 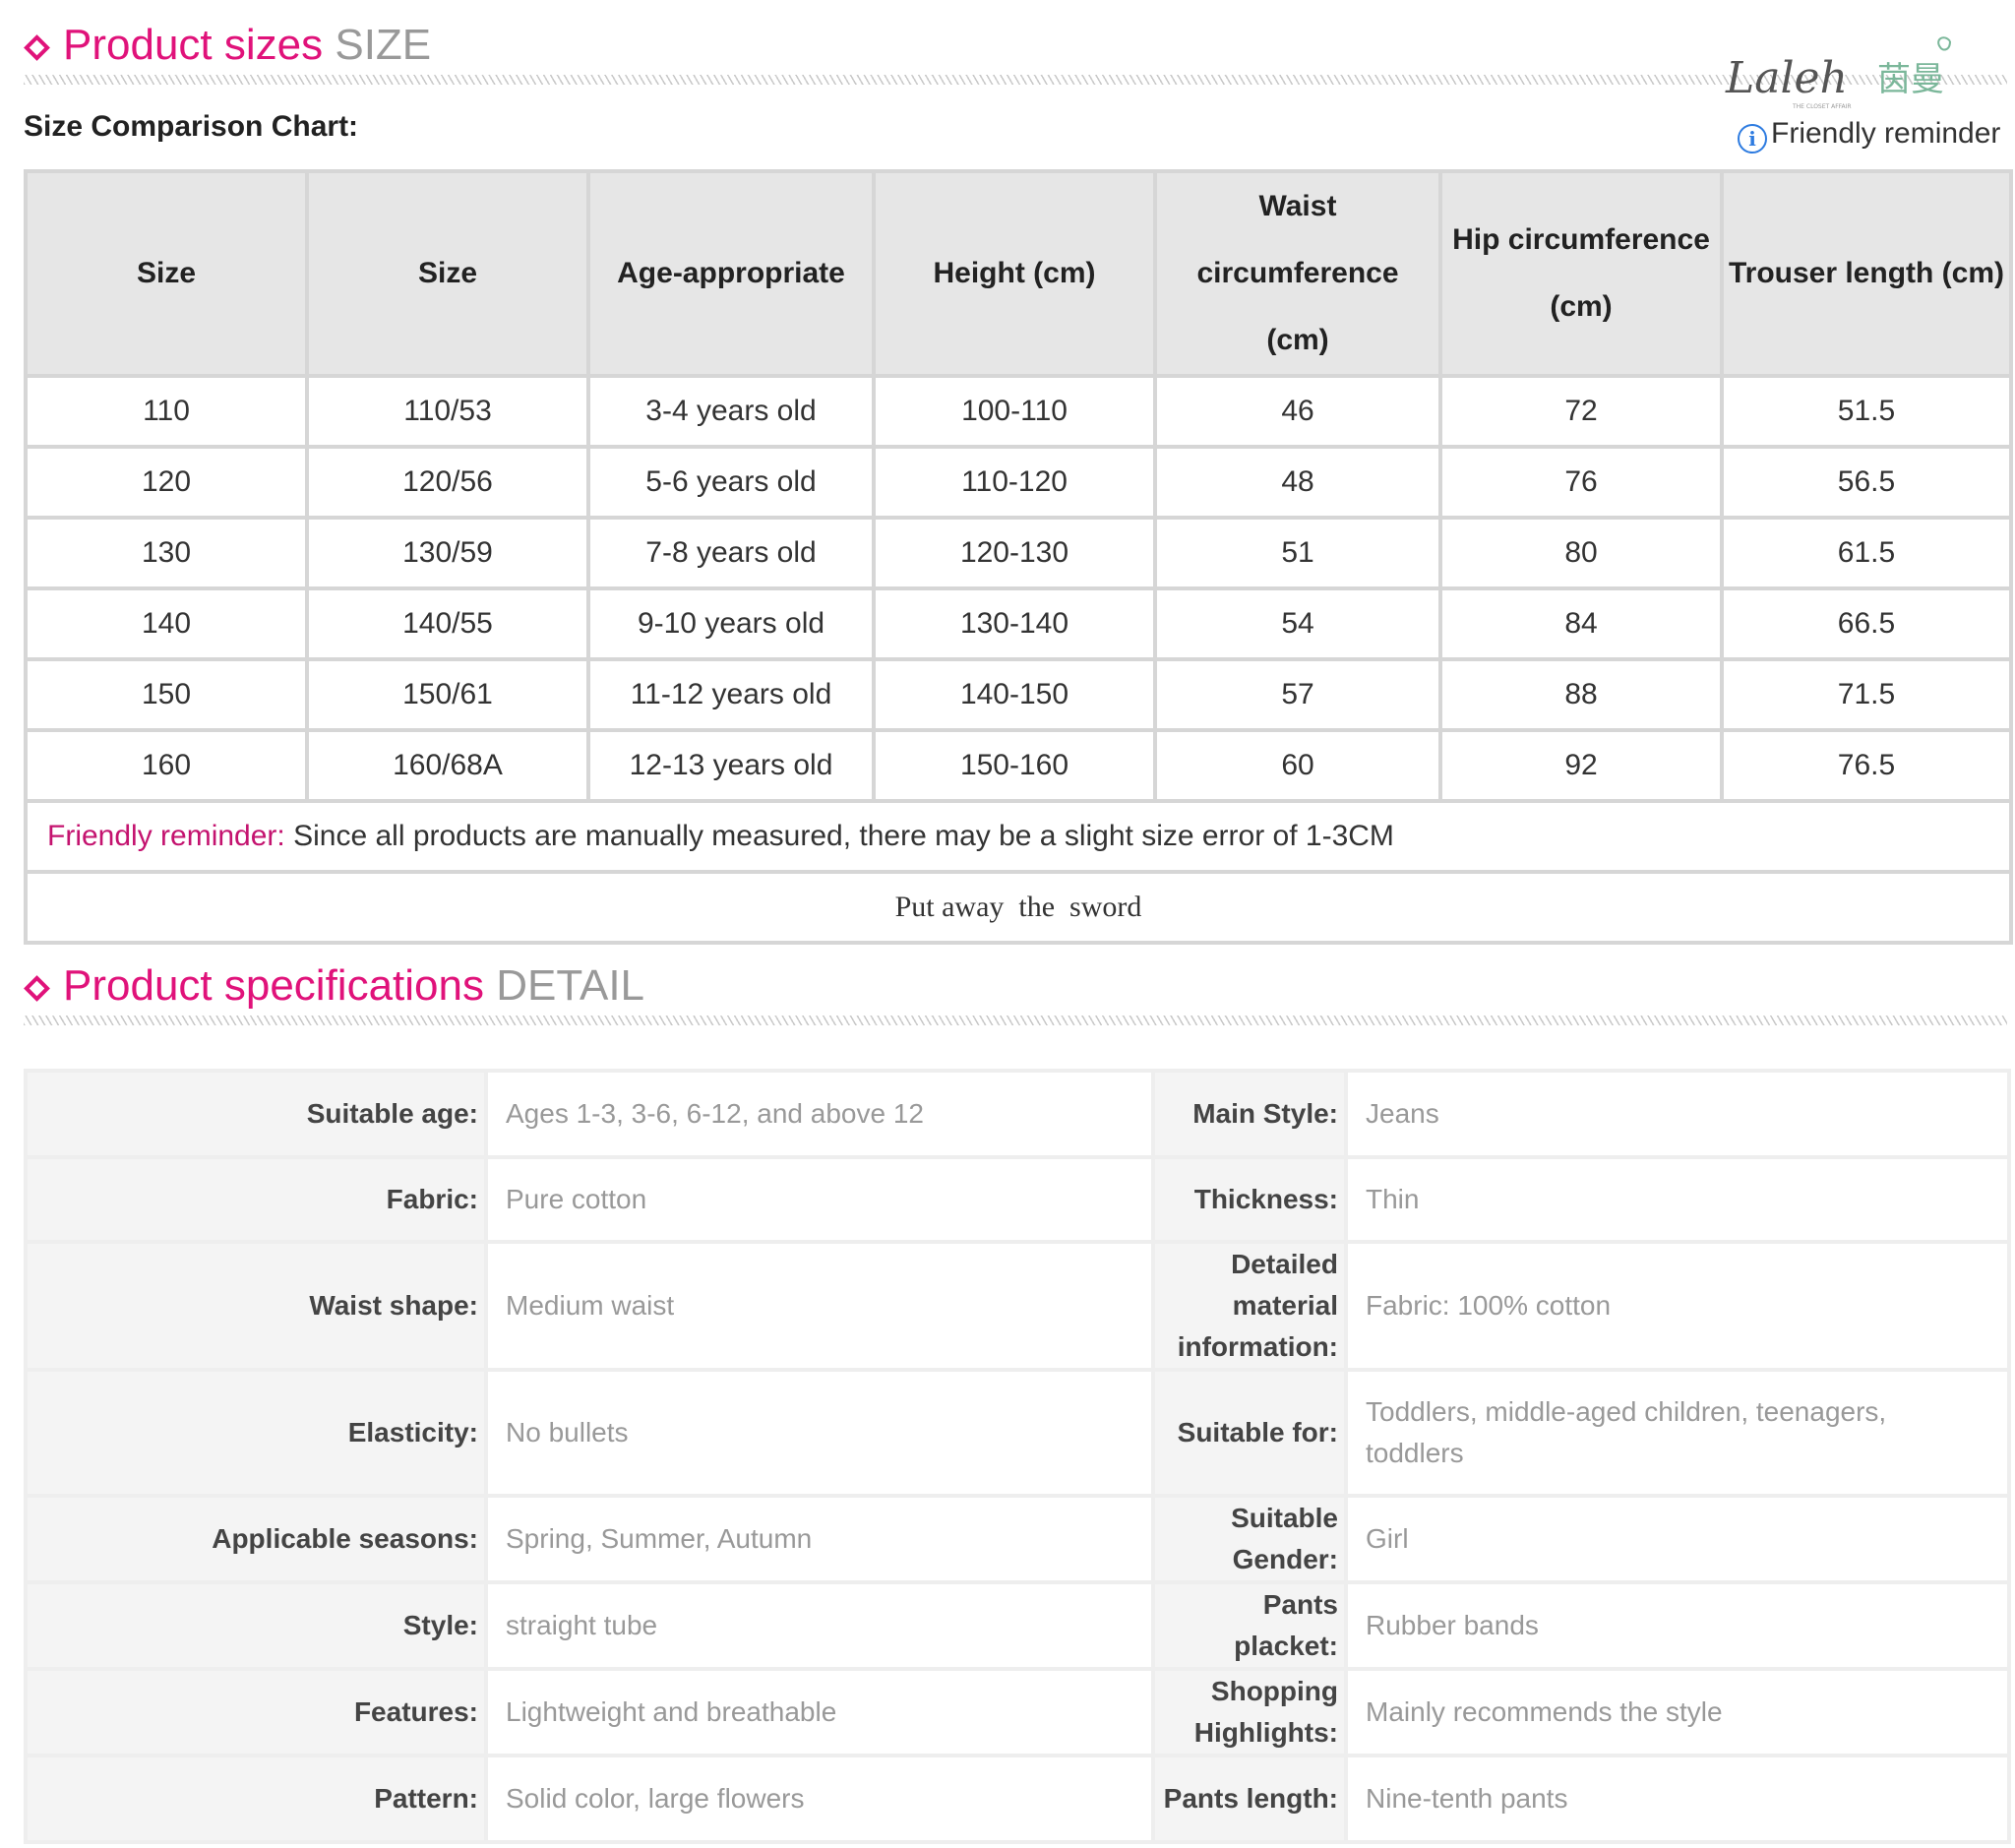 What do you see at coordinates (1866, 553) in the screenshot?
I see `table-cell: 61.5` at bounding box center [1866, 553].